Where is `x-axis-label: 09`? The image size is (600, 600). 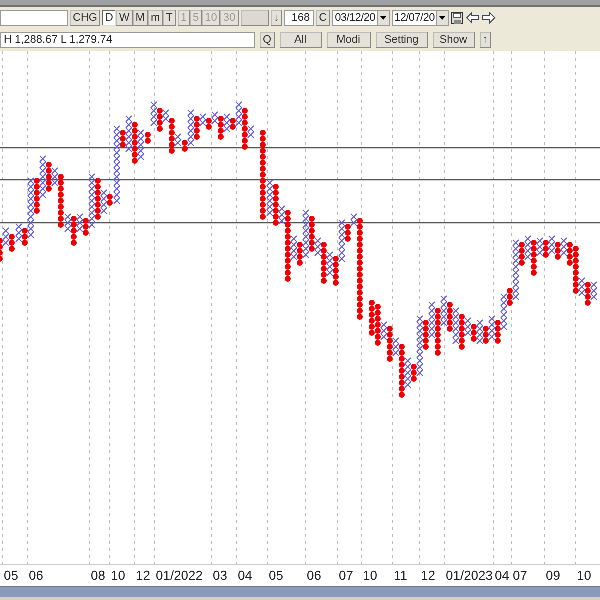 x-axis-label: 09 is located at coordinates (553, 575).